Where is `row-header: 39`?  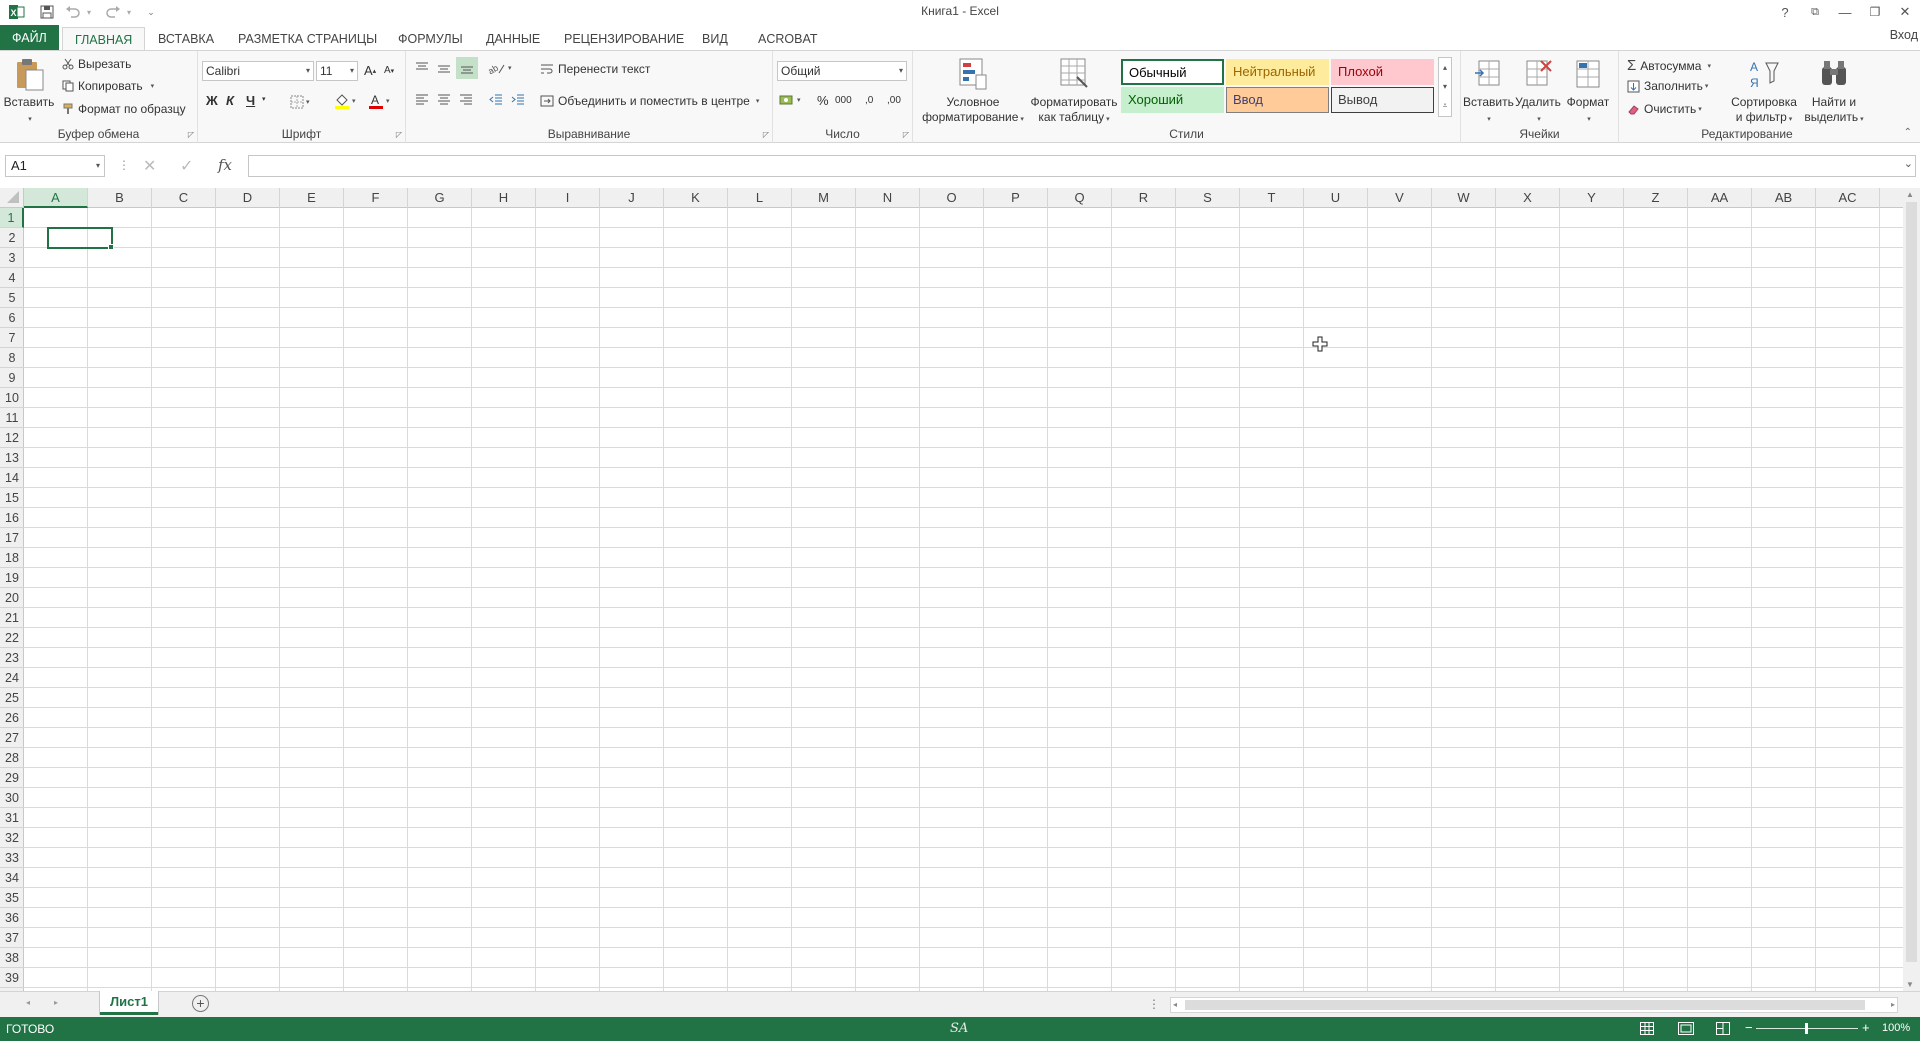 row-header: 39 is located at coordinates (12, 978).